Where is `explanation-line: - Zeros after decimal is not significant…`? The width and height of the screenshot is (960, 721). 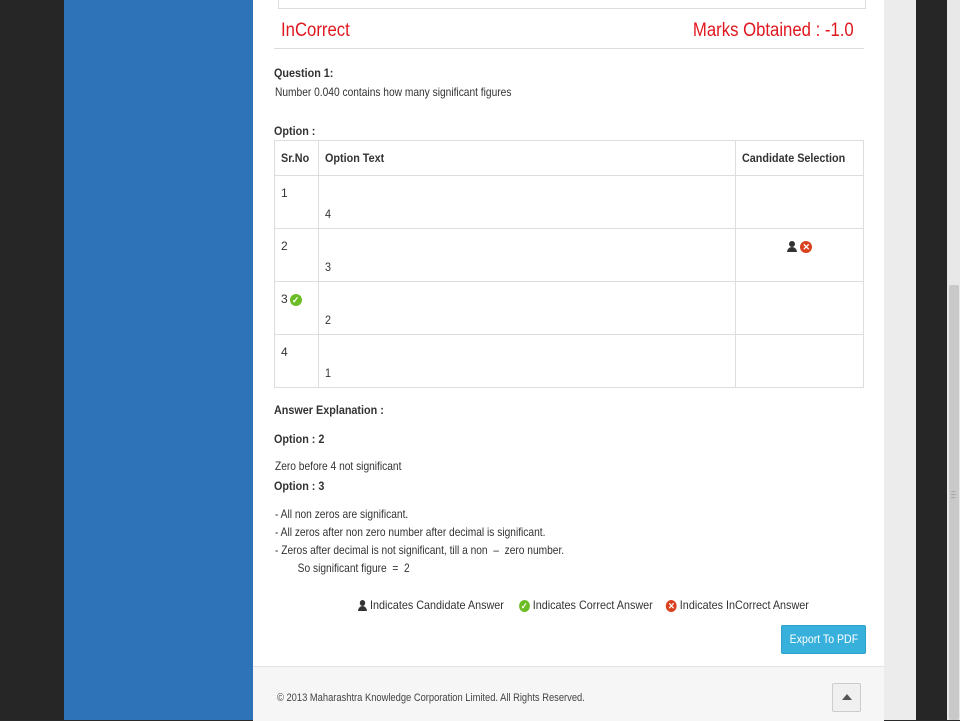 explanation-line: - Zeros after decimal is not significant… is located at coordinates (420, 550).